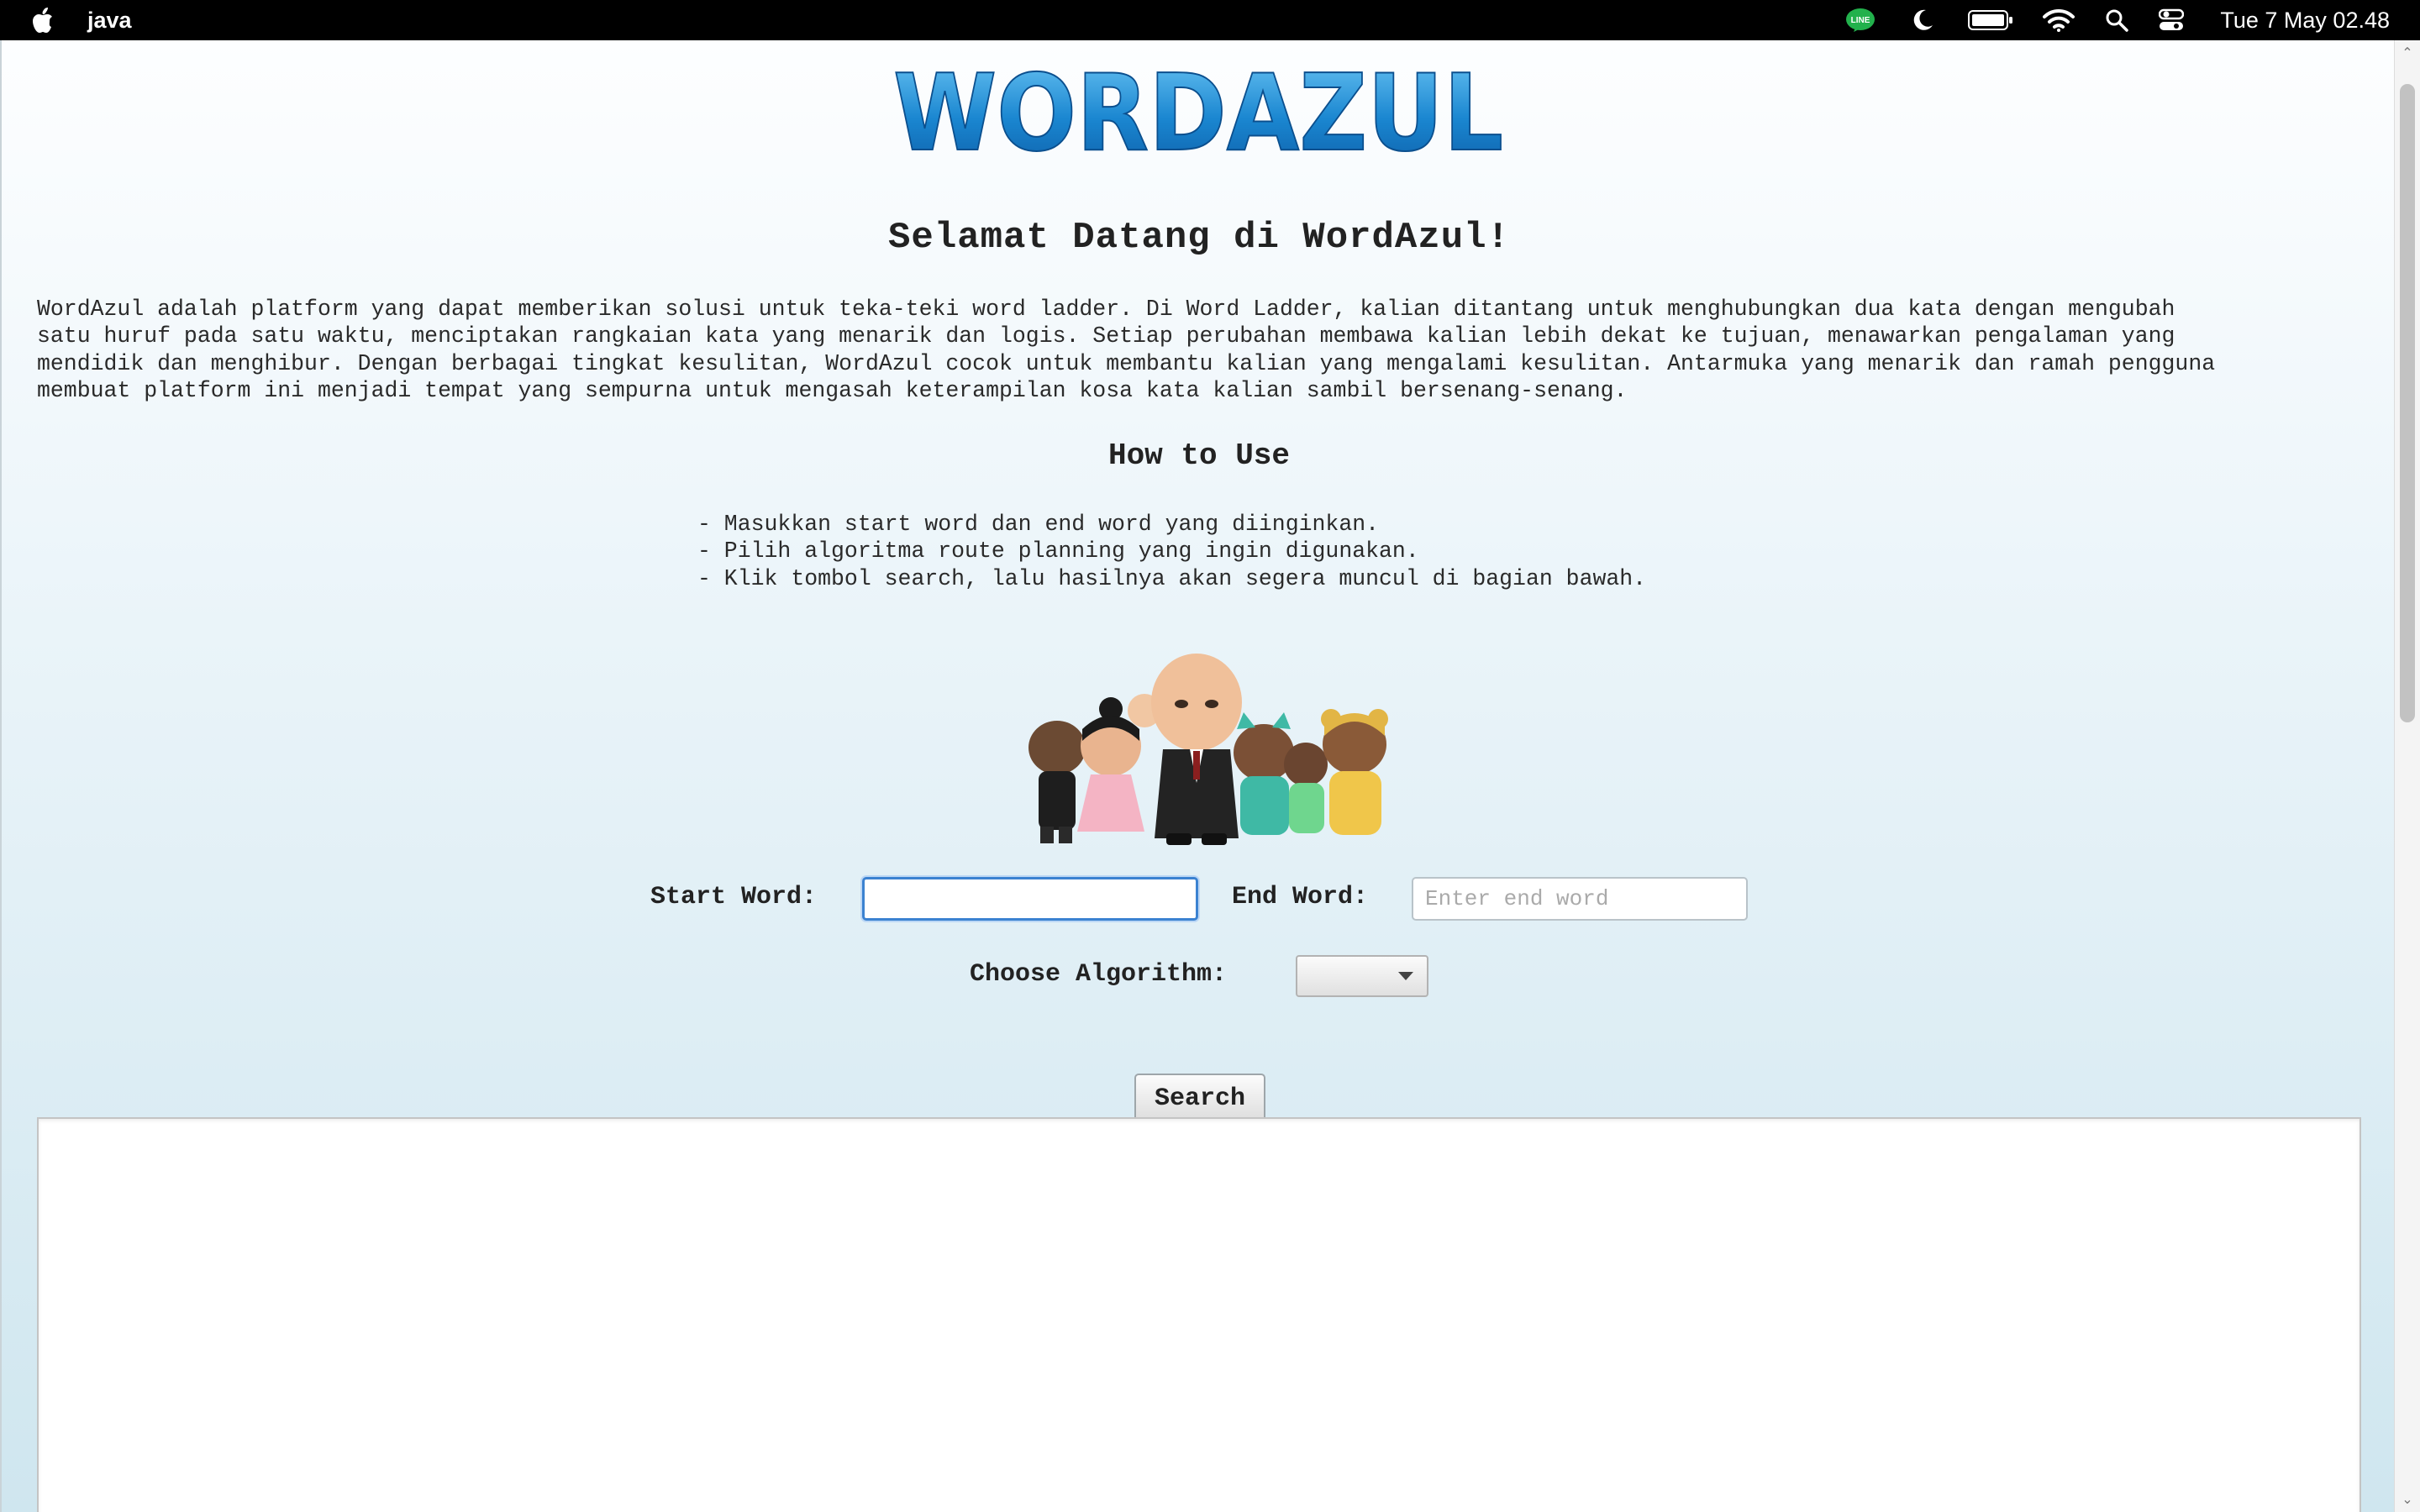 This screenshot has height=1512, width=2420. Describe the element at coordinates (1923, 20) in the screenshot. I see `moon-icon` at that location.